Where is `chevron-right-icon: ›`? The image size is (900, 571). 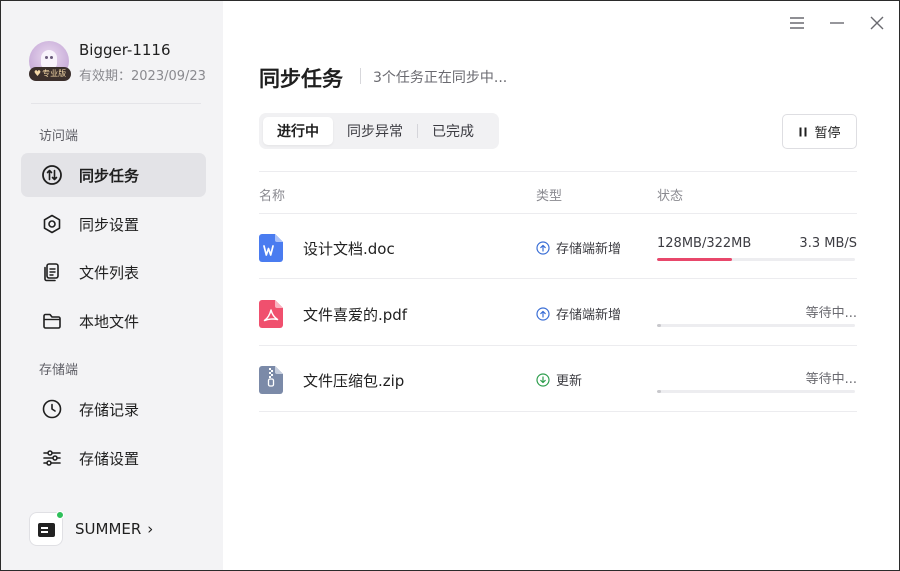 chevron-right-icon: › is located at coordinates (150, 529).